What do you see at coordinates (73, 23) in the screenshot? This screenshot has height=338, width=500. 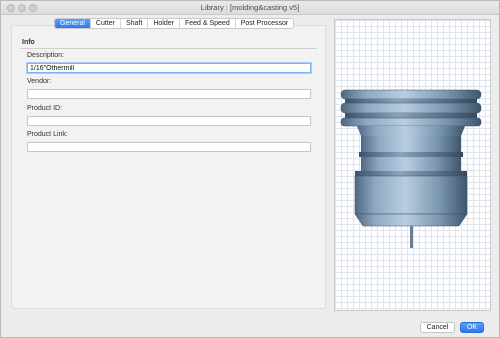 I see `tab-general: General` at bounding box center [73, 23].